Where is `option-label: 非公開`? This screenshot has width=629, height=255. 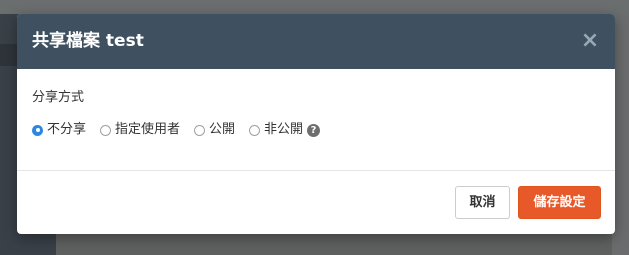
option-label: 非公開 is located at coordinates (284, 129).